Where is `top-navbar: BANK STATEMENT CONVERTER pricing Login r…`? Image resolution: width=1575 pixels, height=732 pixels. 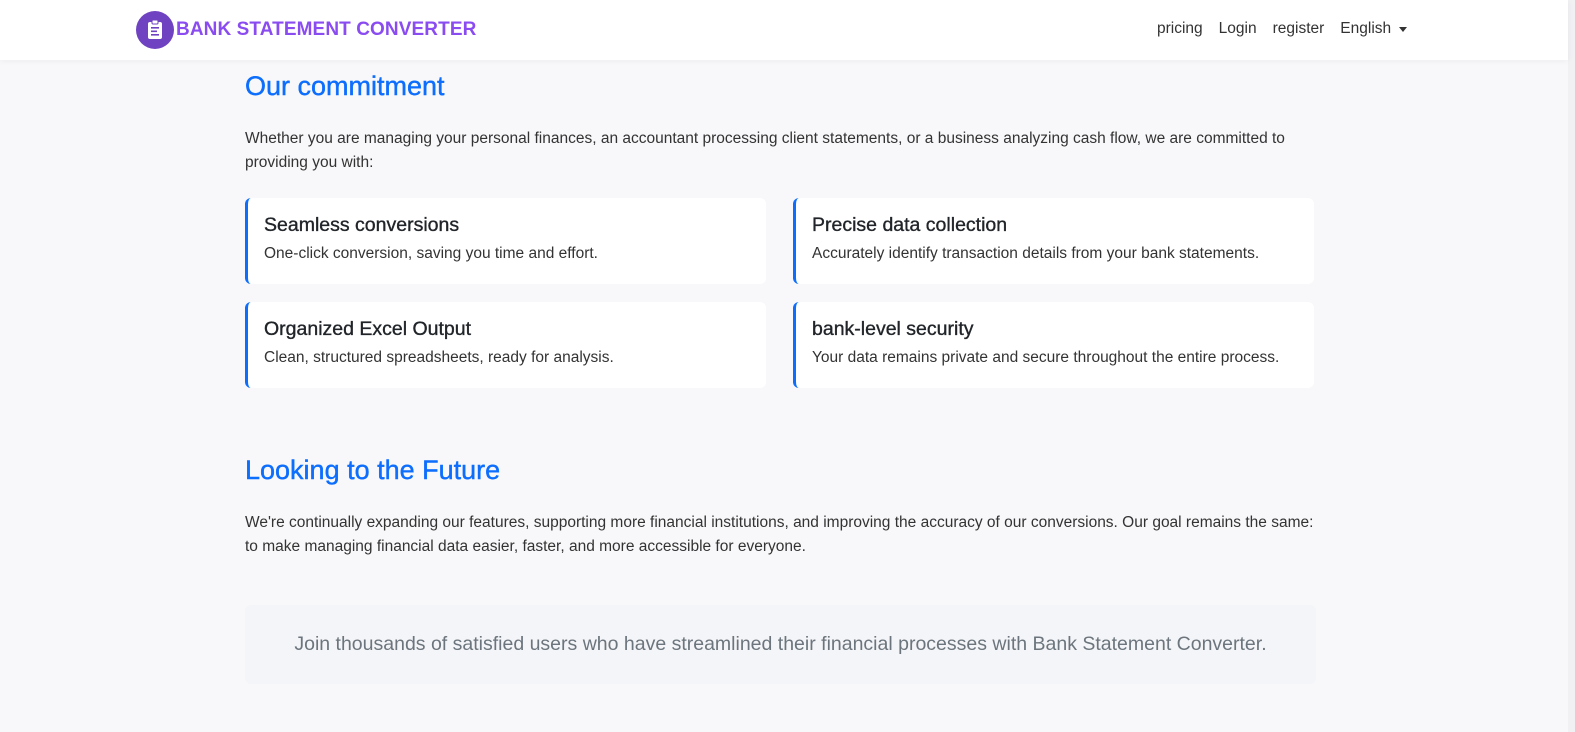
top-navbar: BANK STATEMENT CONVERTER pricing Login r… is located at coordinates (784, 30).